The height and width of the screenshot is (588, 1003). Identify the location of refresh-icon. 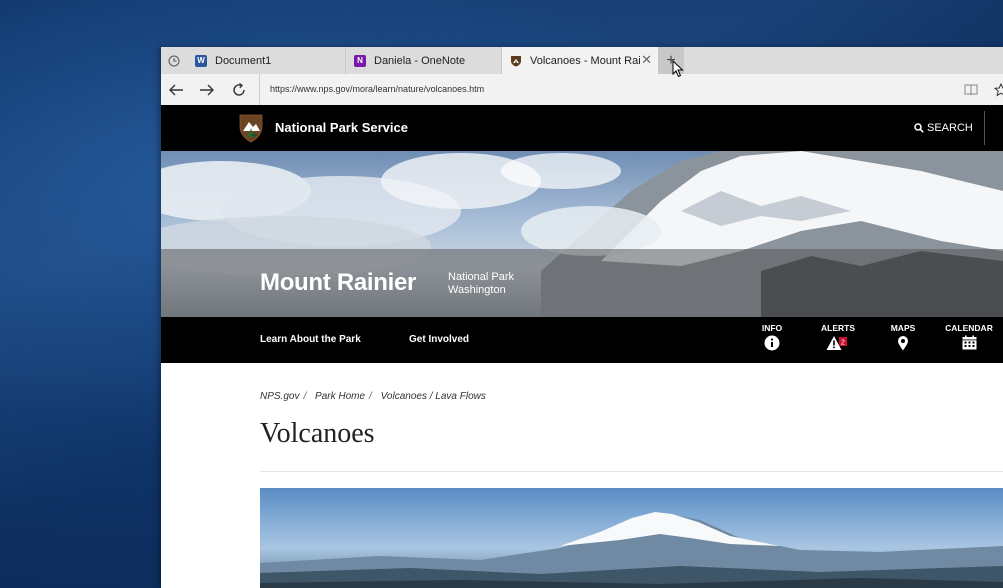
(239, 89).